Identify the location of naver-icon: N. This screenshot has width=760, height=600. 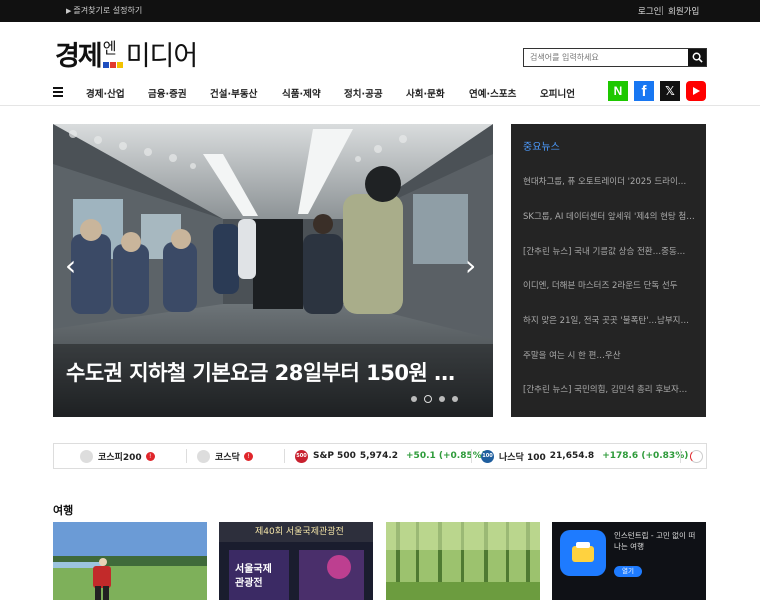
(618, 91).